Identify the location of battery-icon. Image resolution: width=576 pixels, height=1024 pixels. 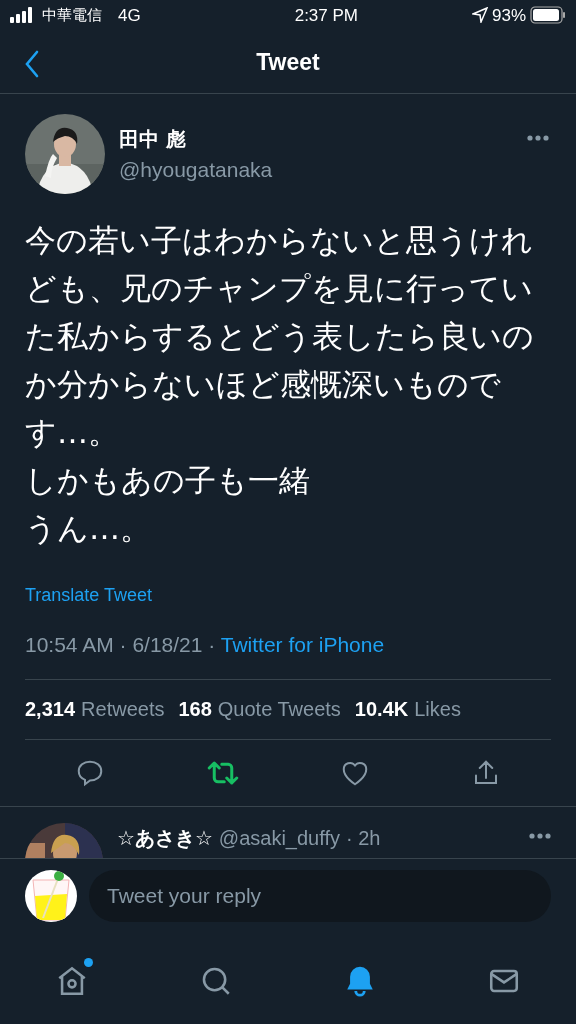
(548, 15).